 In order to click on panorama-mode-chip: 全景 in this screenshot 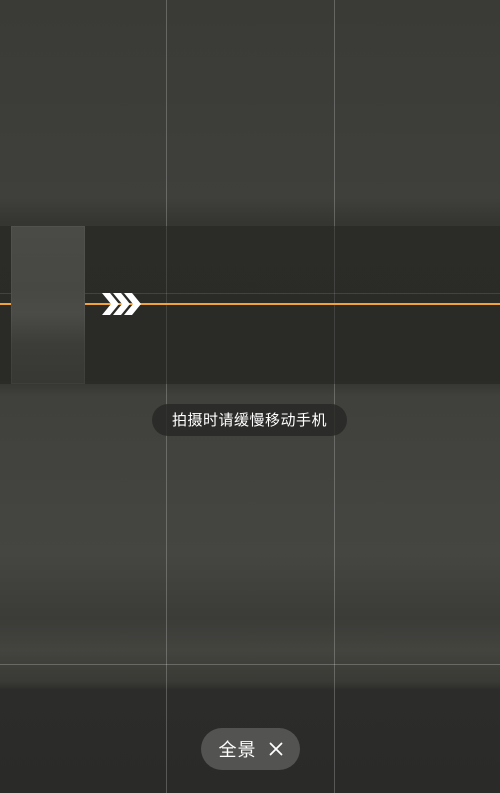, I will do `click(250, 749)`.